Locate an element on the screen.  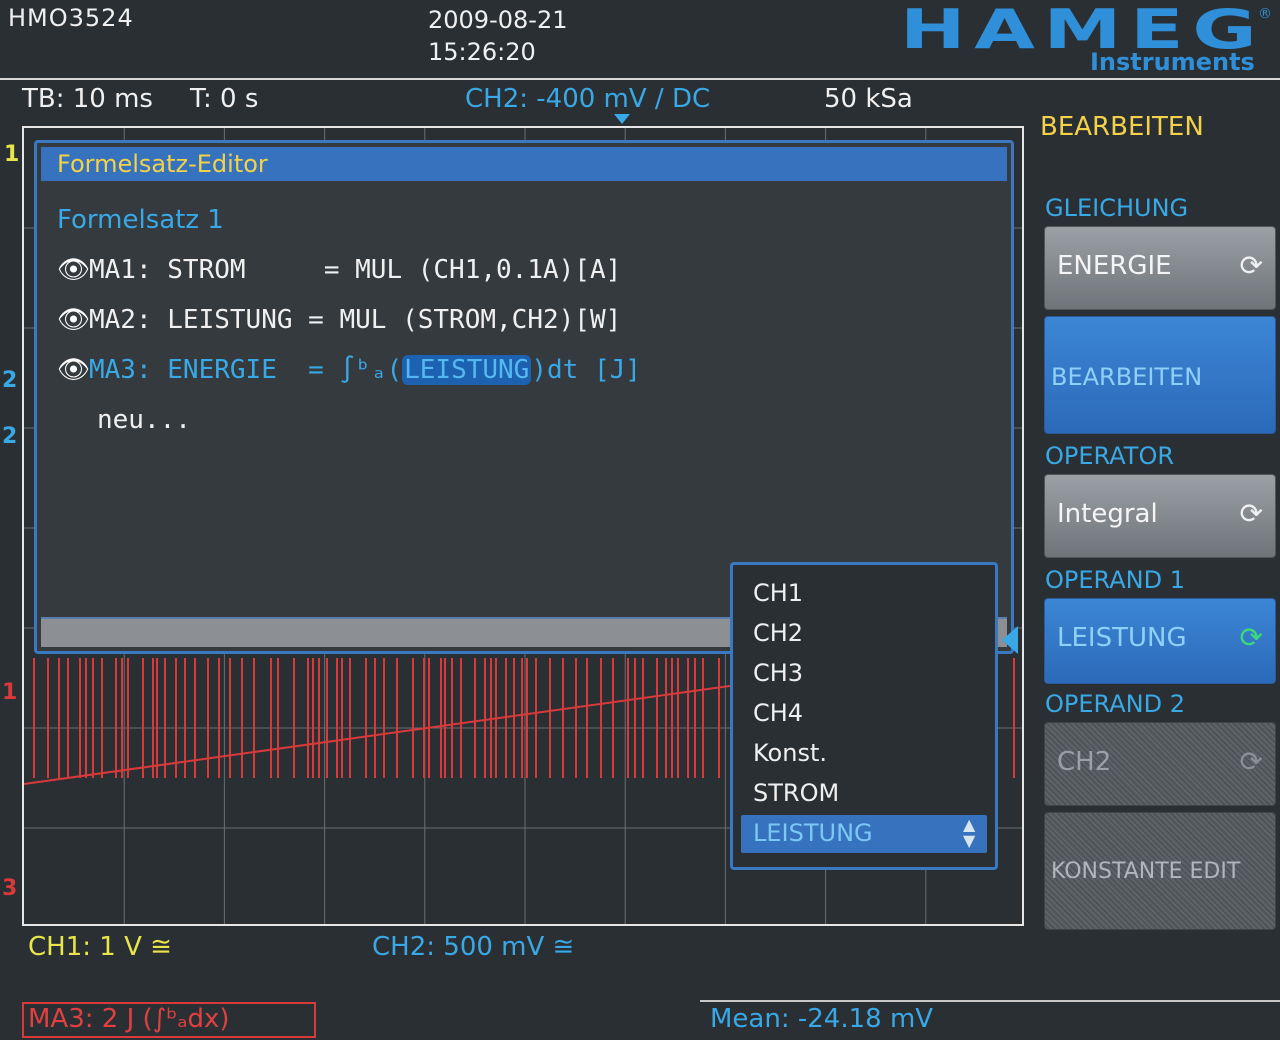
ch2-status: CH2: -400 mV / DC is located at coordinates (588, 99).